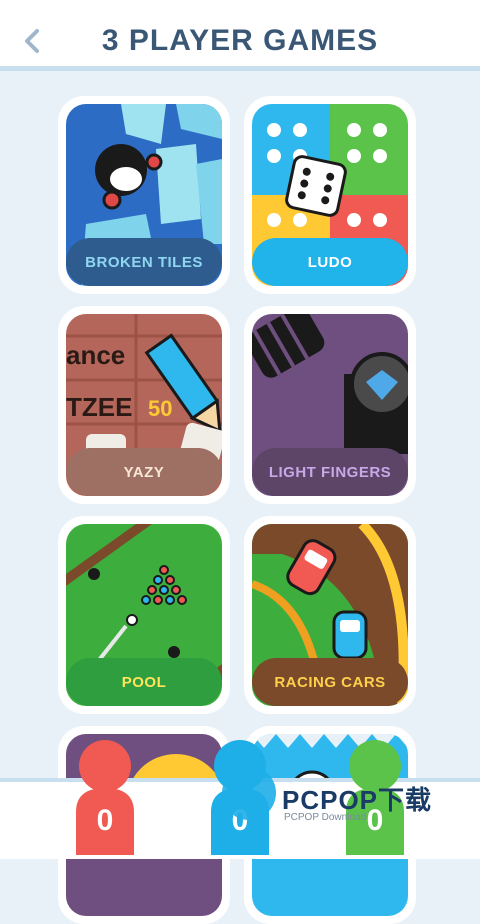 This screenshot has height=924, width=480. Describe the element at coordinates (160, 408) in the screenshot. I see `svg-text: 50` at that location.